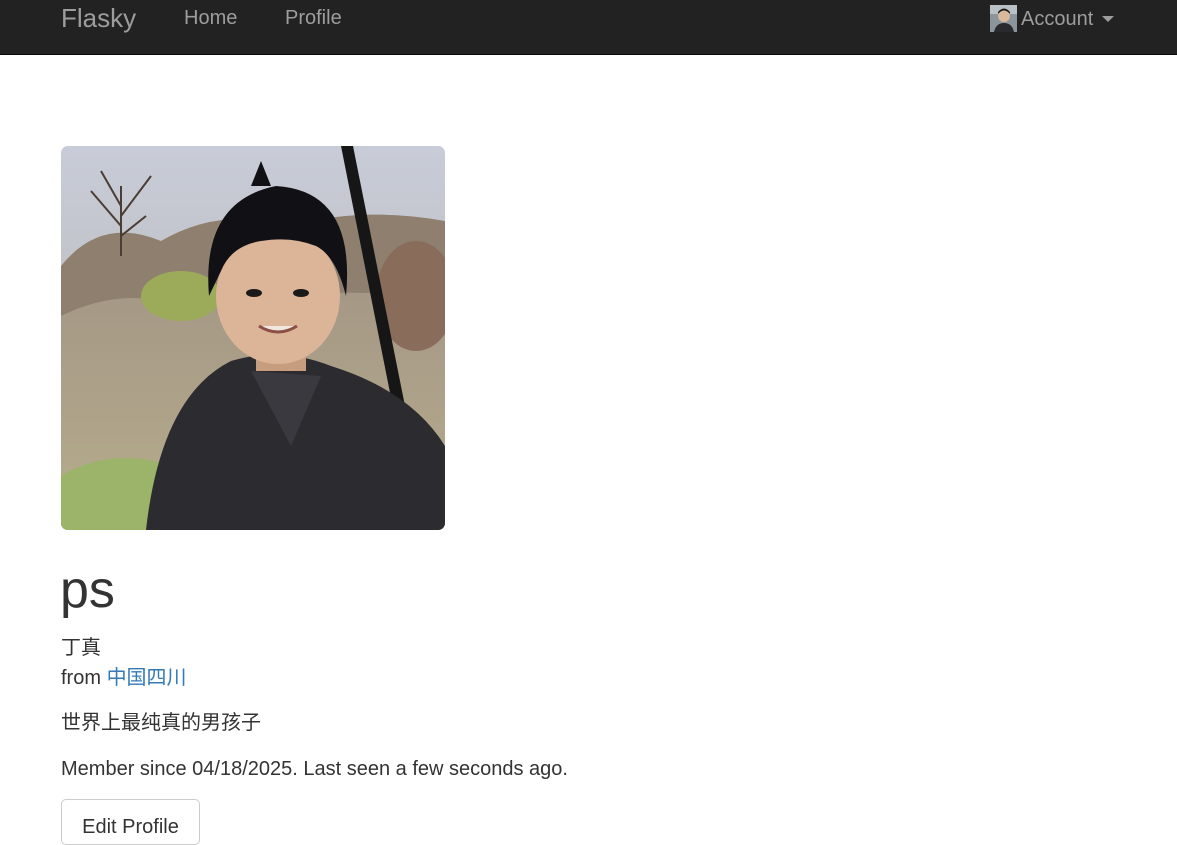  I want to click on account-avatar, so click(1003, 18).